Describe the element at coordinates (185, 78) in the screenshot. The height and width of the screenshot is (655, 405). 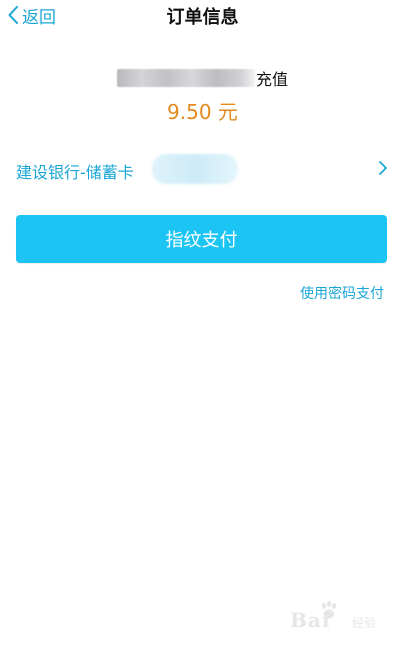
I see `redacted-product-name` at that location.